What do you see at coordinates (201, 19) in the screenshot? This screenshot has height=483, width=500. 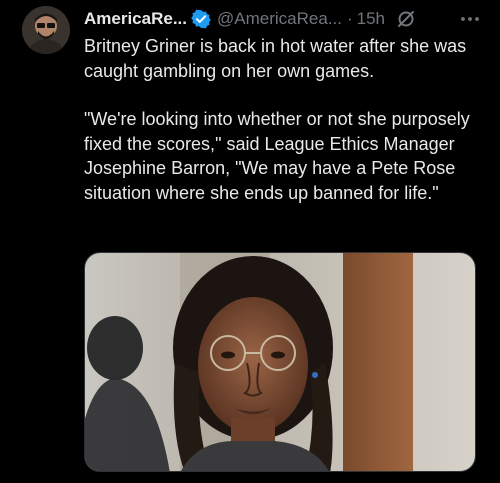 I see `verified-badge-icon` at bounding box center [201, 19].